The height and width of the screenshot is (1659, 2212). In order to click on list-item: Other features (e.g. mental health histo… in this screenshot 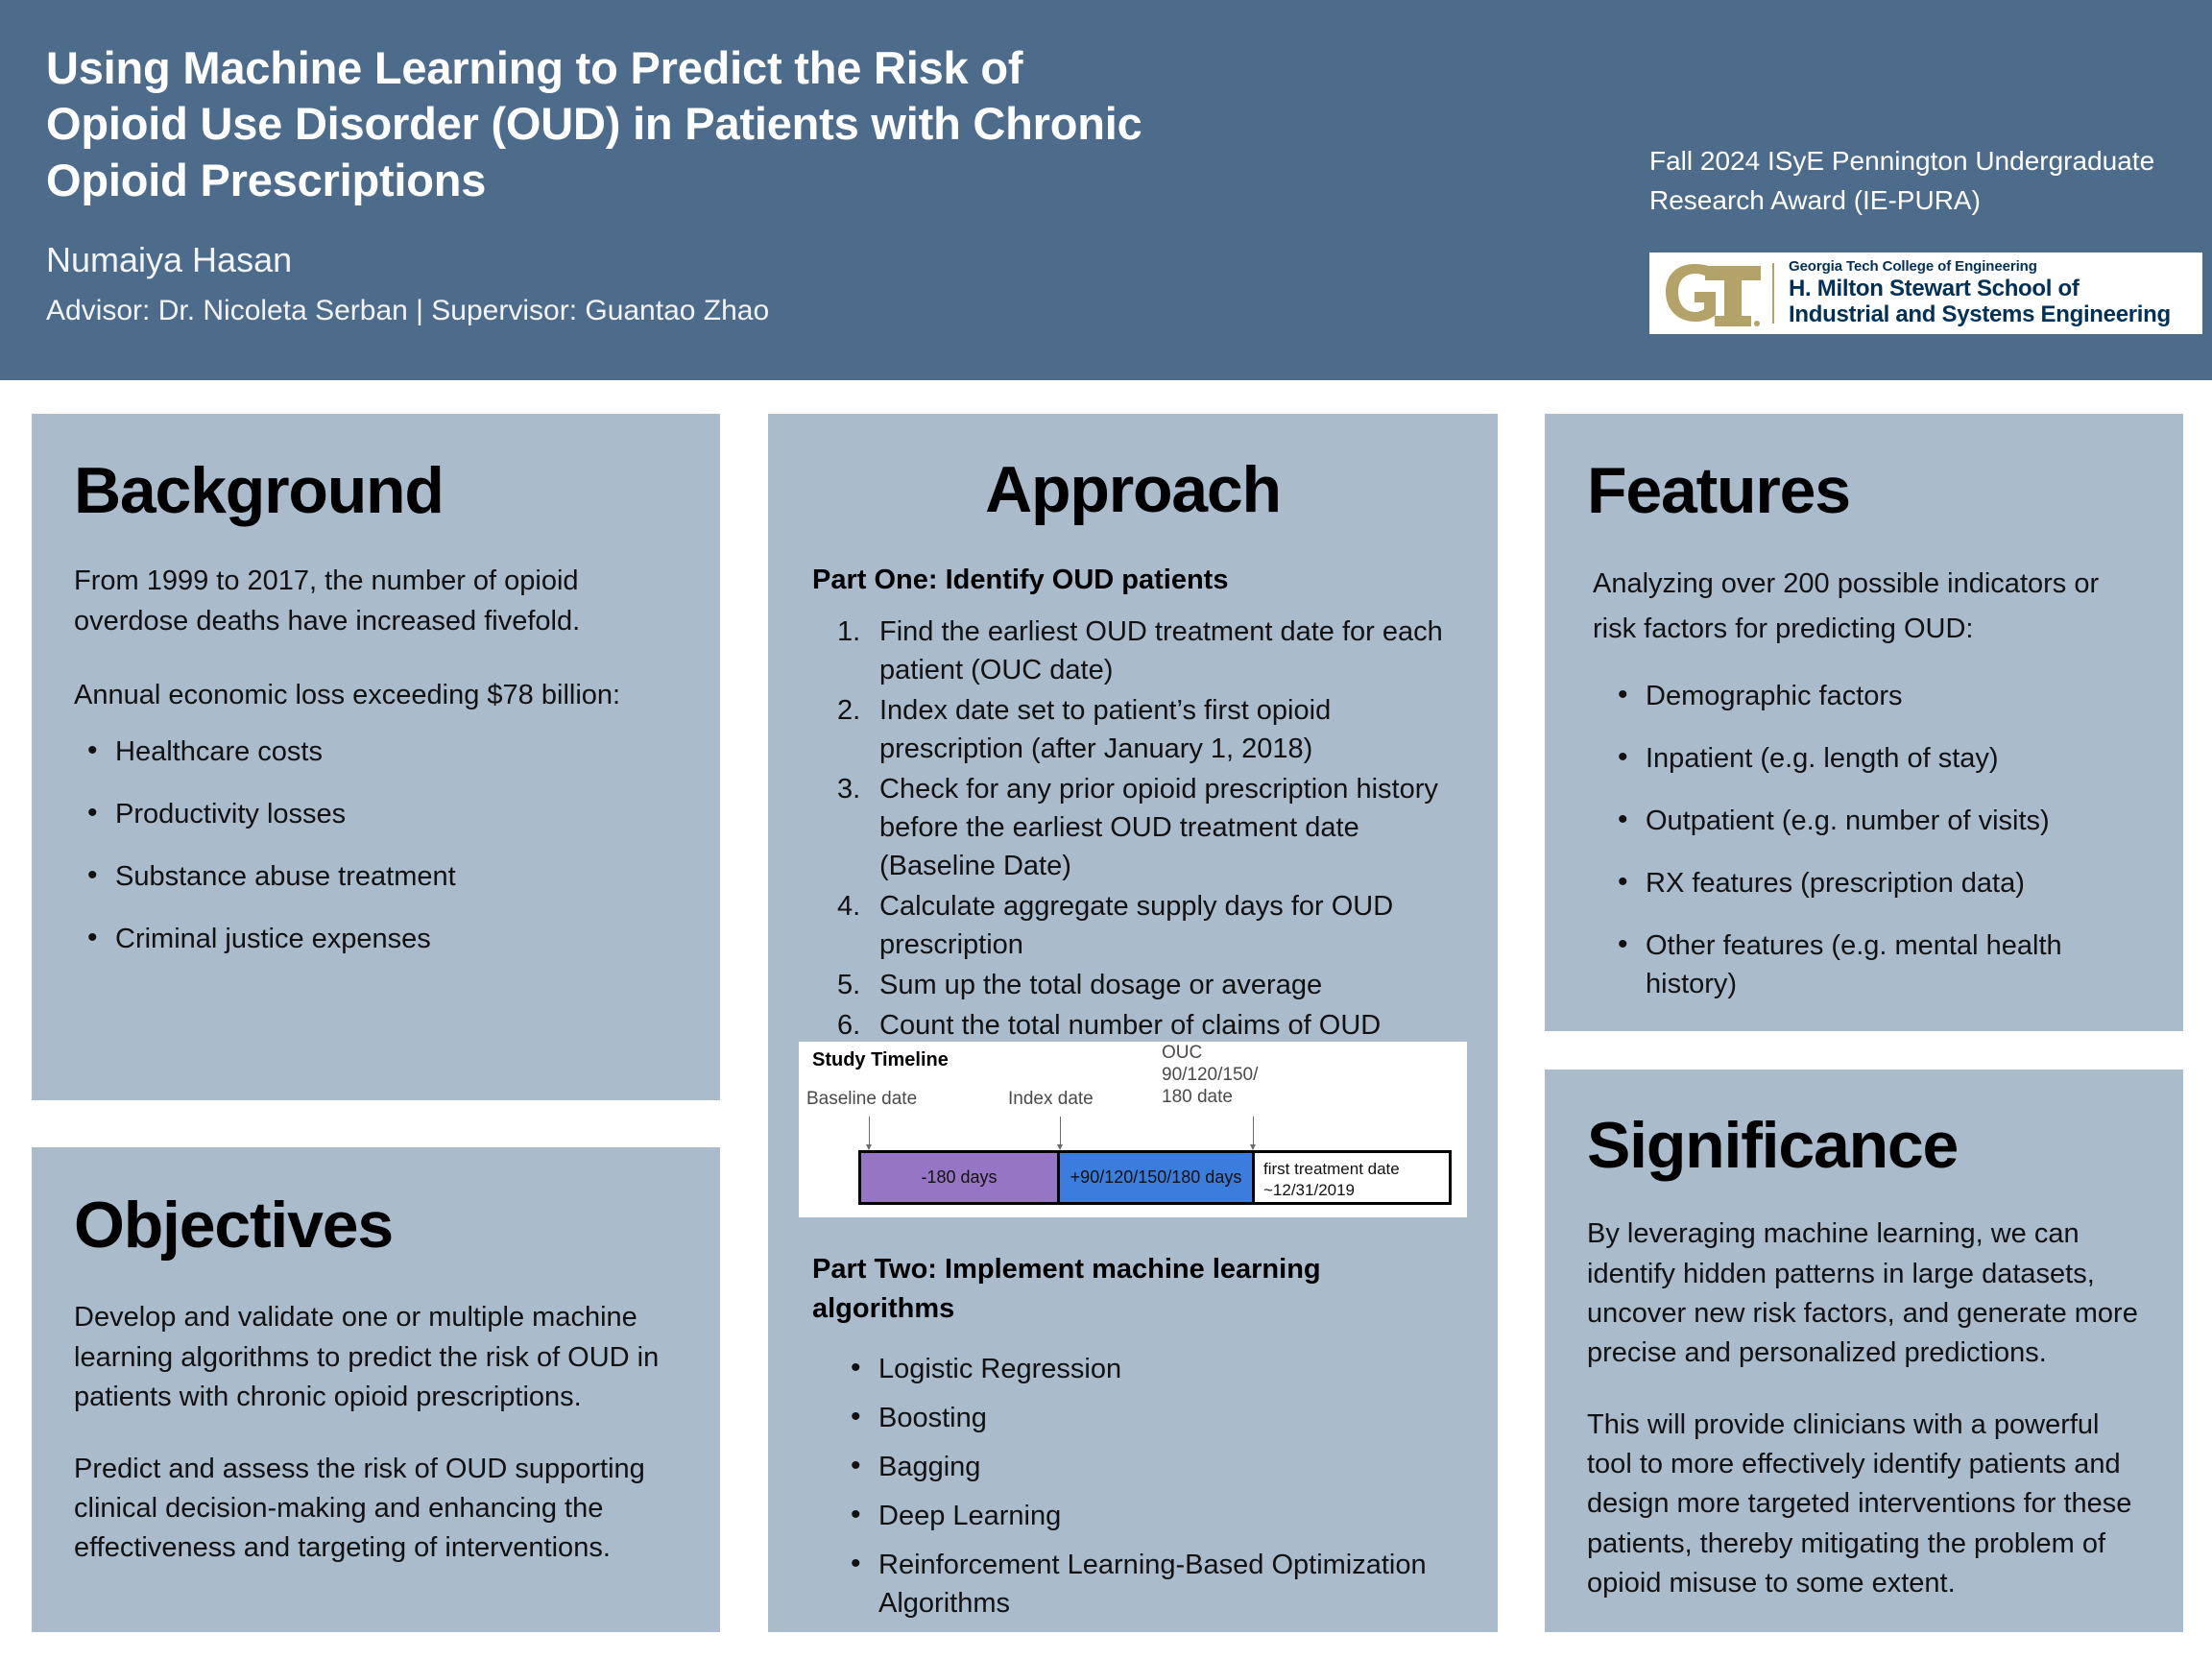, I will do `click(1874, 964)`.